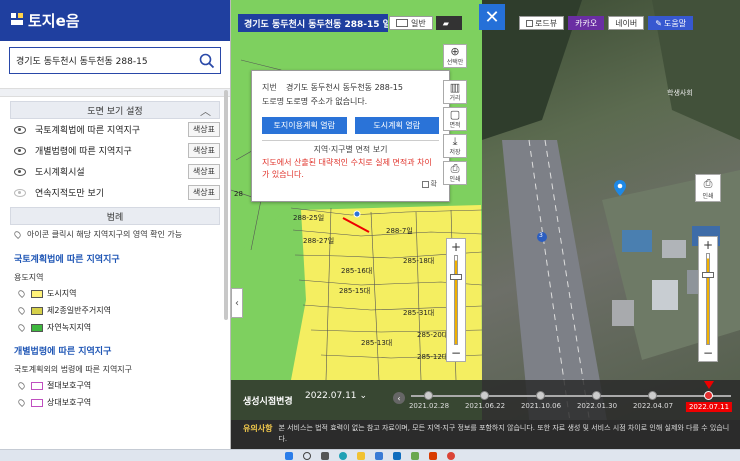 Image resolution: width=740 pixels, height=461 pixels. Describe the element at coordinates (289, 455) in the screenshot. I see `windows-start-icon` at that location.